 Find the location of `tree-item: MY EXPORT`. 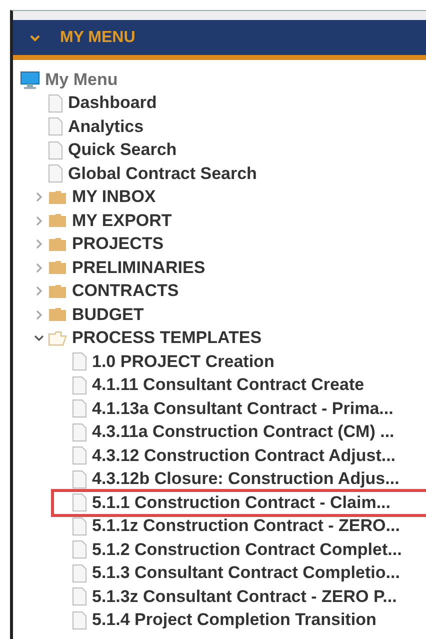

tree-item: MY EXPORT is located at coordinates (219, 220).